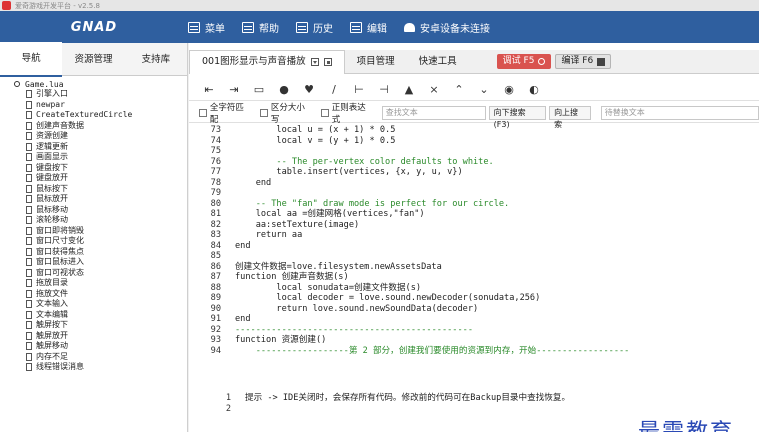 This screenshot has height=432, width=759. Describe the element at coordinates (259, 90) in the screenshot. I see `folder-icon: ▭` at that location.